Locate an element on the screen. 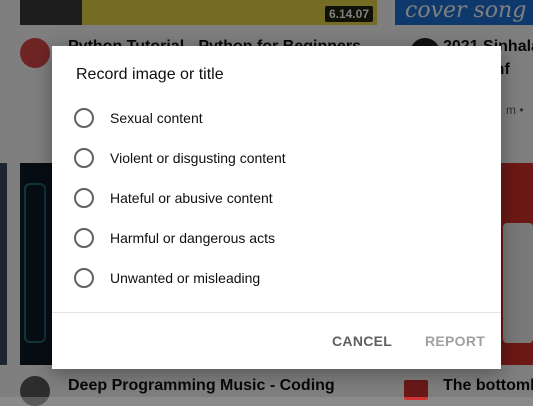 The height and width of the screenshot is (406, 533). divider is located at coordinates (276, 312).